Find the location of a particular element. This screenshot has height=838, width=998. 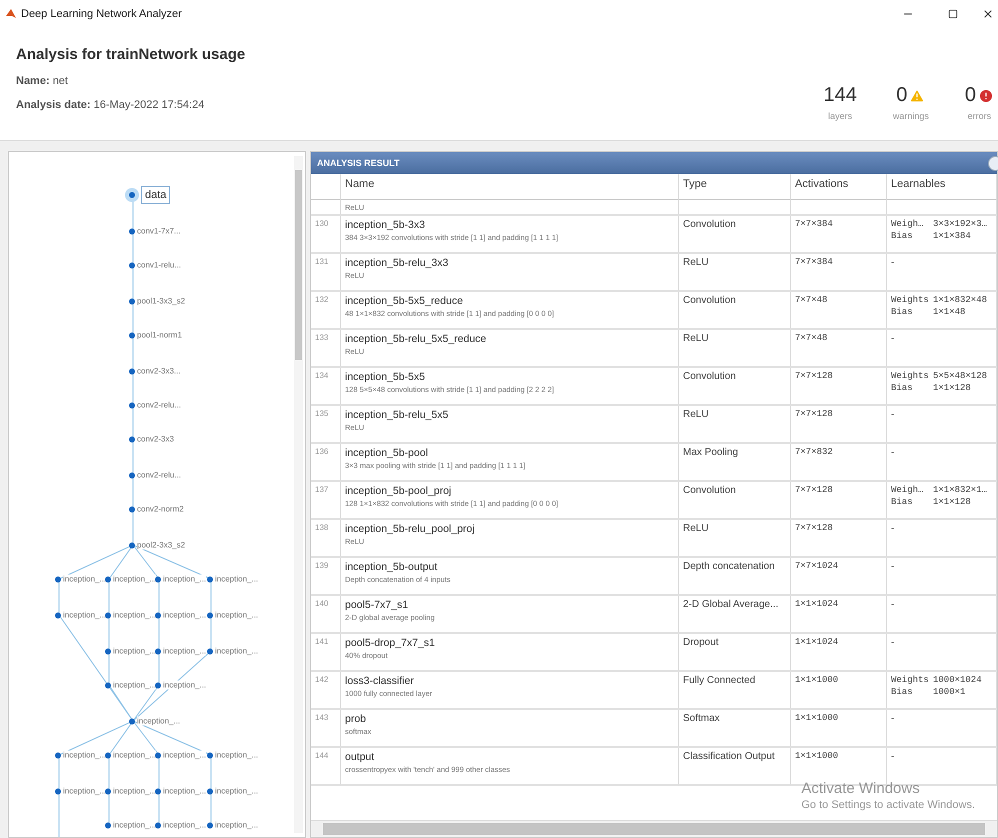

stat-value: 144 is located at coordinates (840, 95).